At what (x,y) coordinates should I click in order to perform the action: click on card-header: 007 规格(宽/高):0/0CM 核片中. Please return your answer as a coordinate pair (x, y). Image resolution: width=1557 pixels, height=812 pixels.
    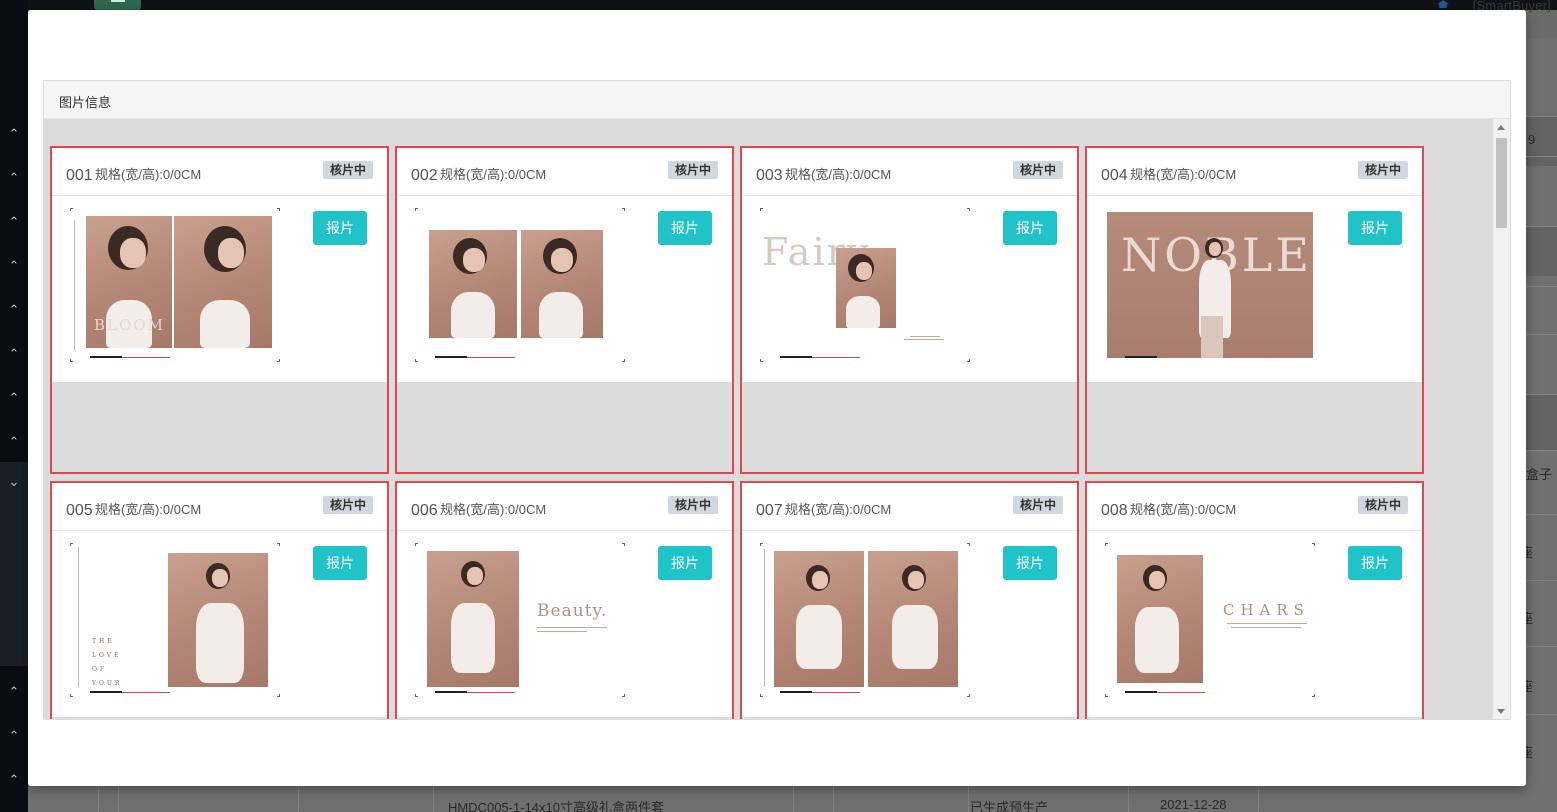
    Looking at the image, I should click on (909, 507).